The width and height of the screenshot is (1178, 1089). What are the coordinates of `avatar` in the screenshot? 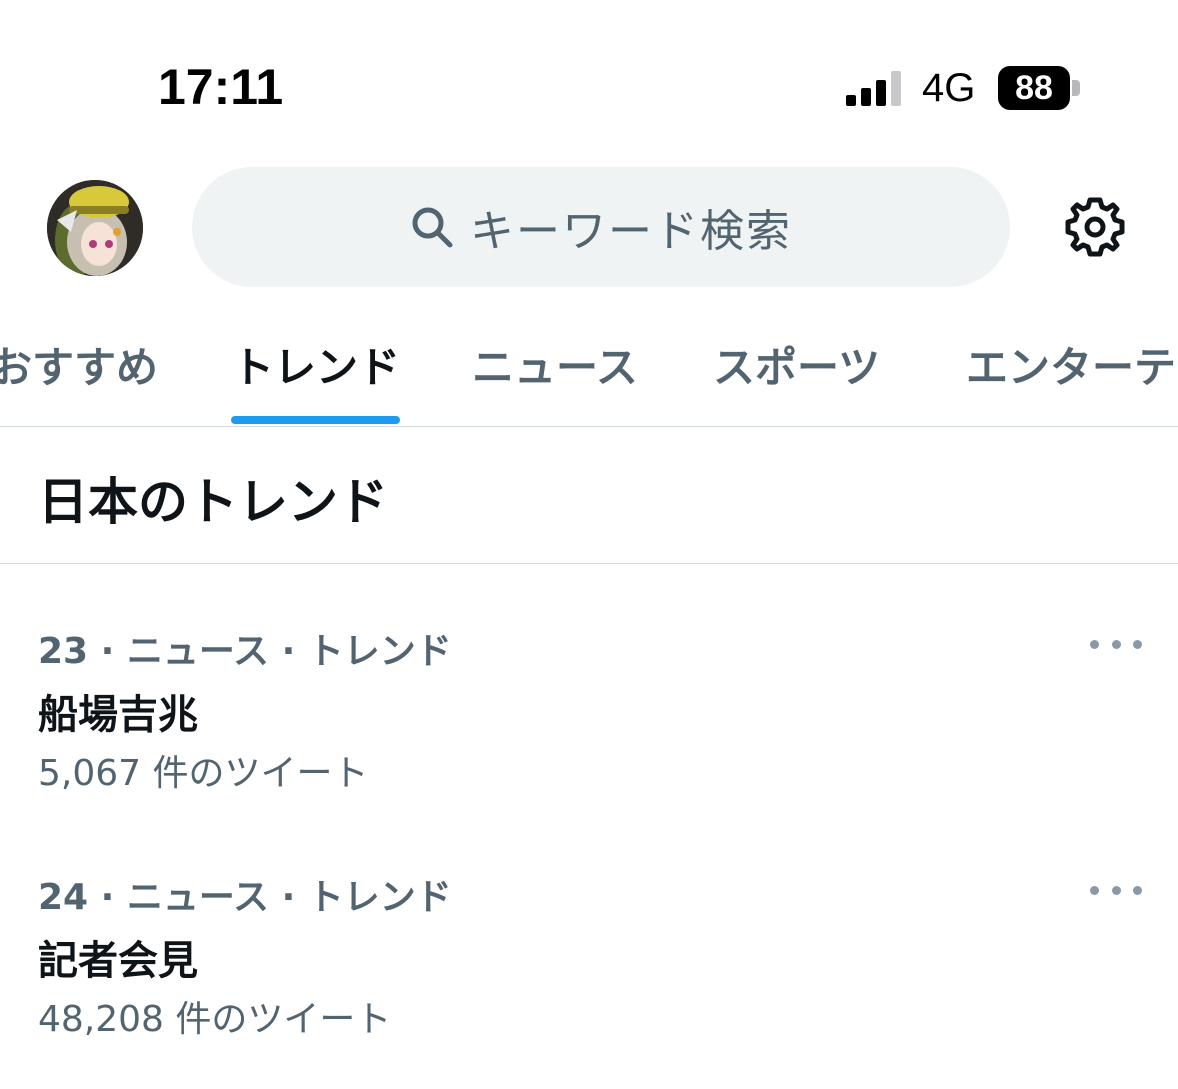 It's located at (95, 228).